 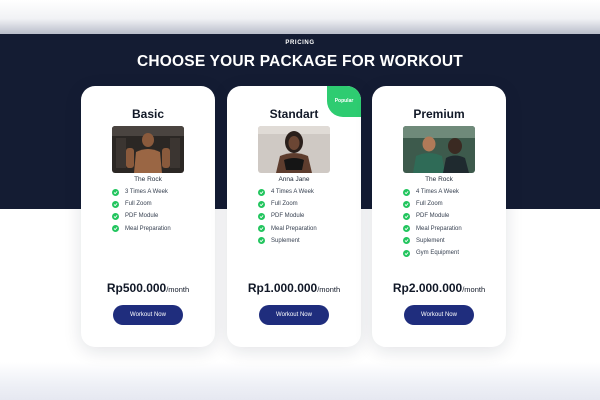 I want to click on feature-item: Gym Equipment, so click(x=432, y=253).